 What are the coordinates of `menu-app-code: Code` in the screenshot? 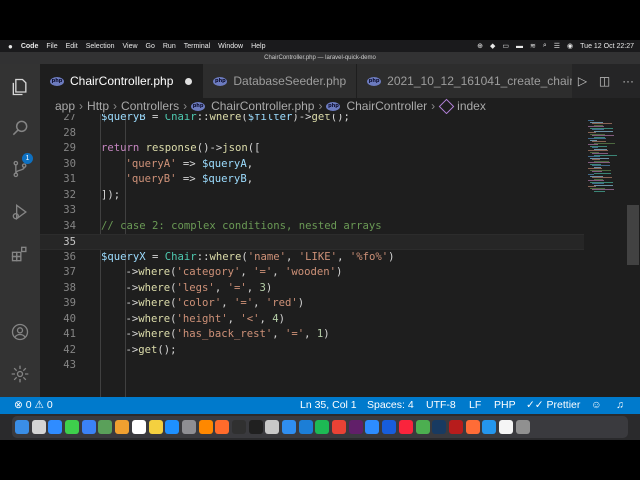 It's located at (30, 46).